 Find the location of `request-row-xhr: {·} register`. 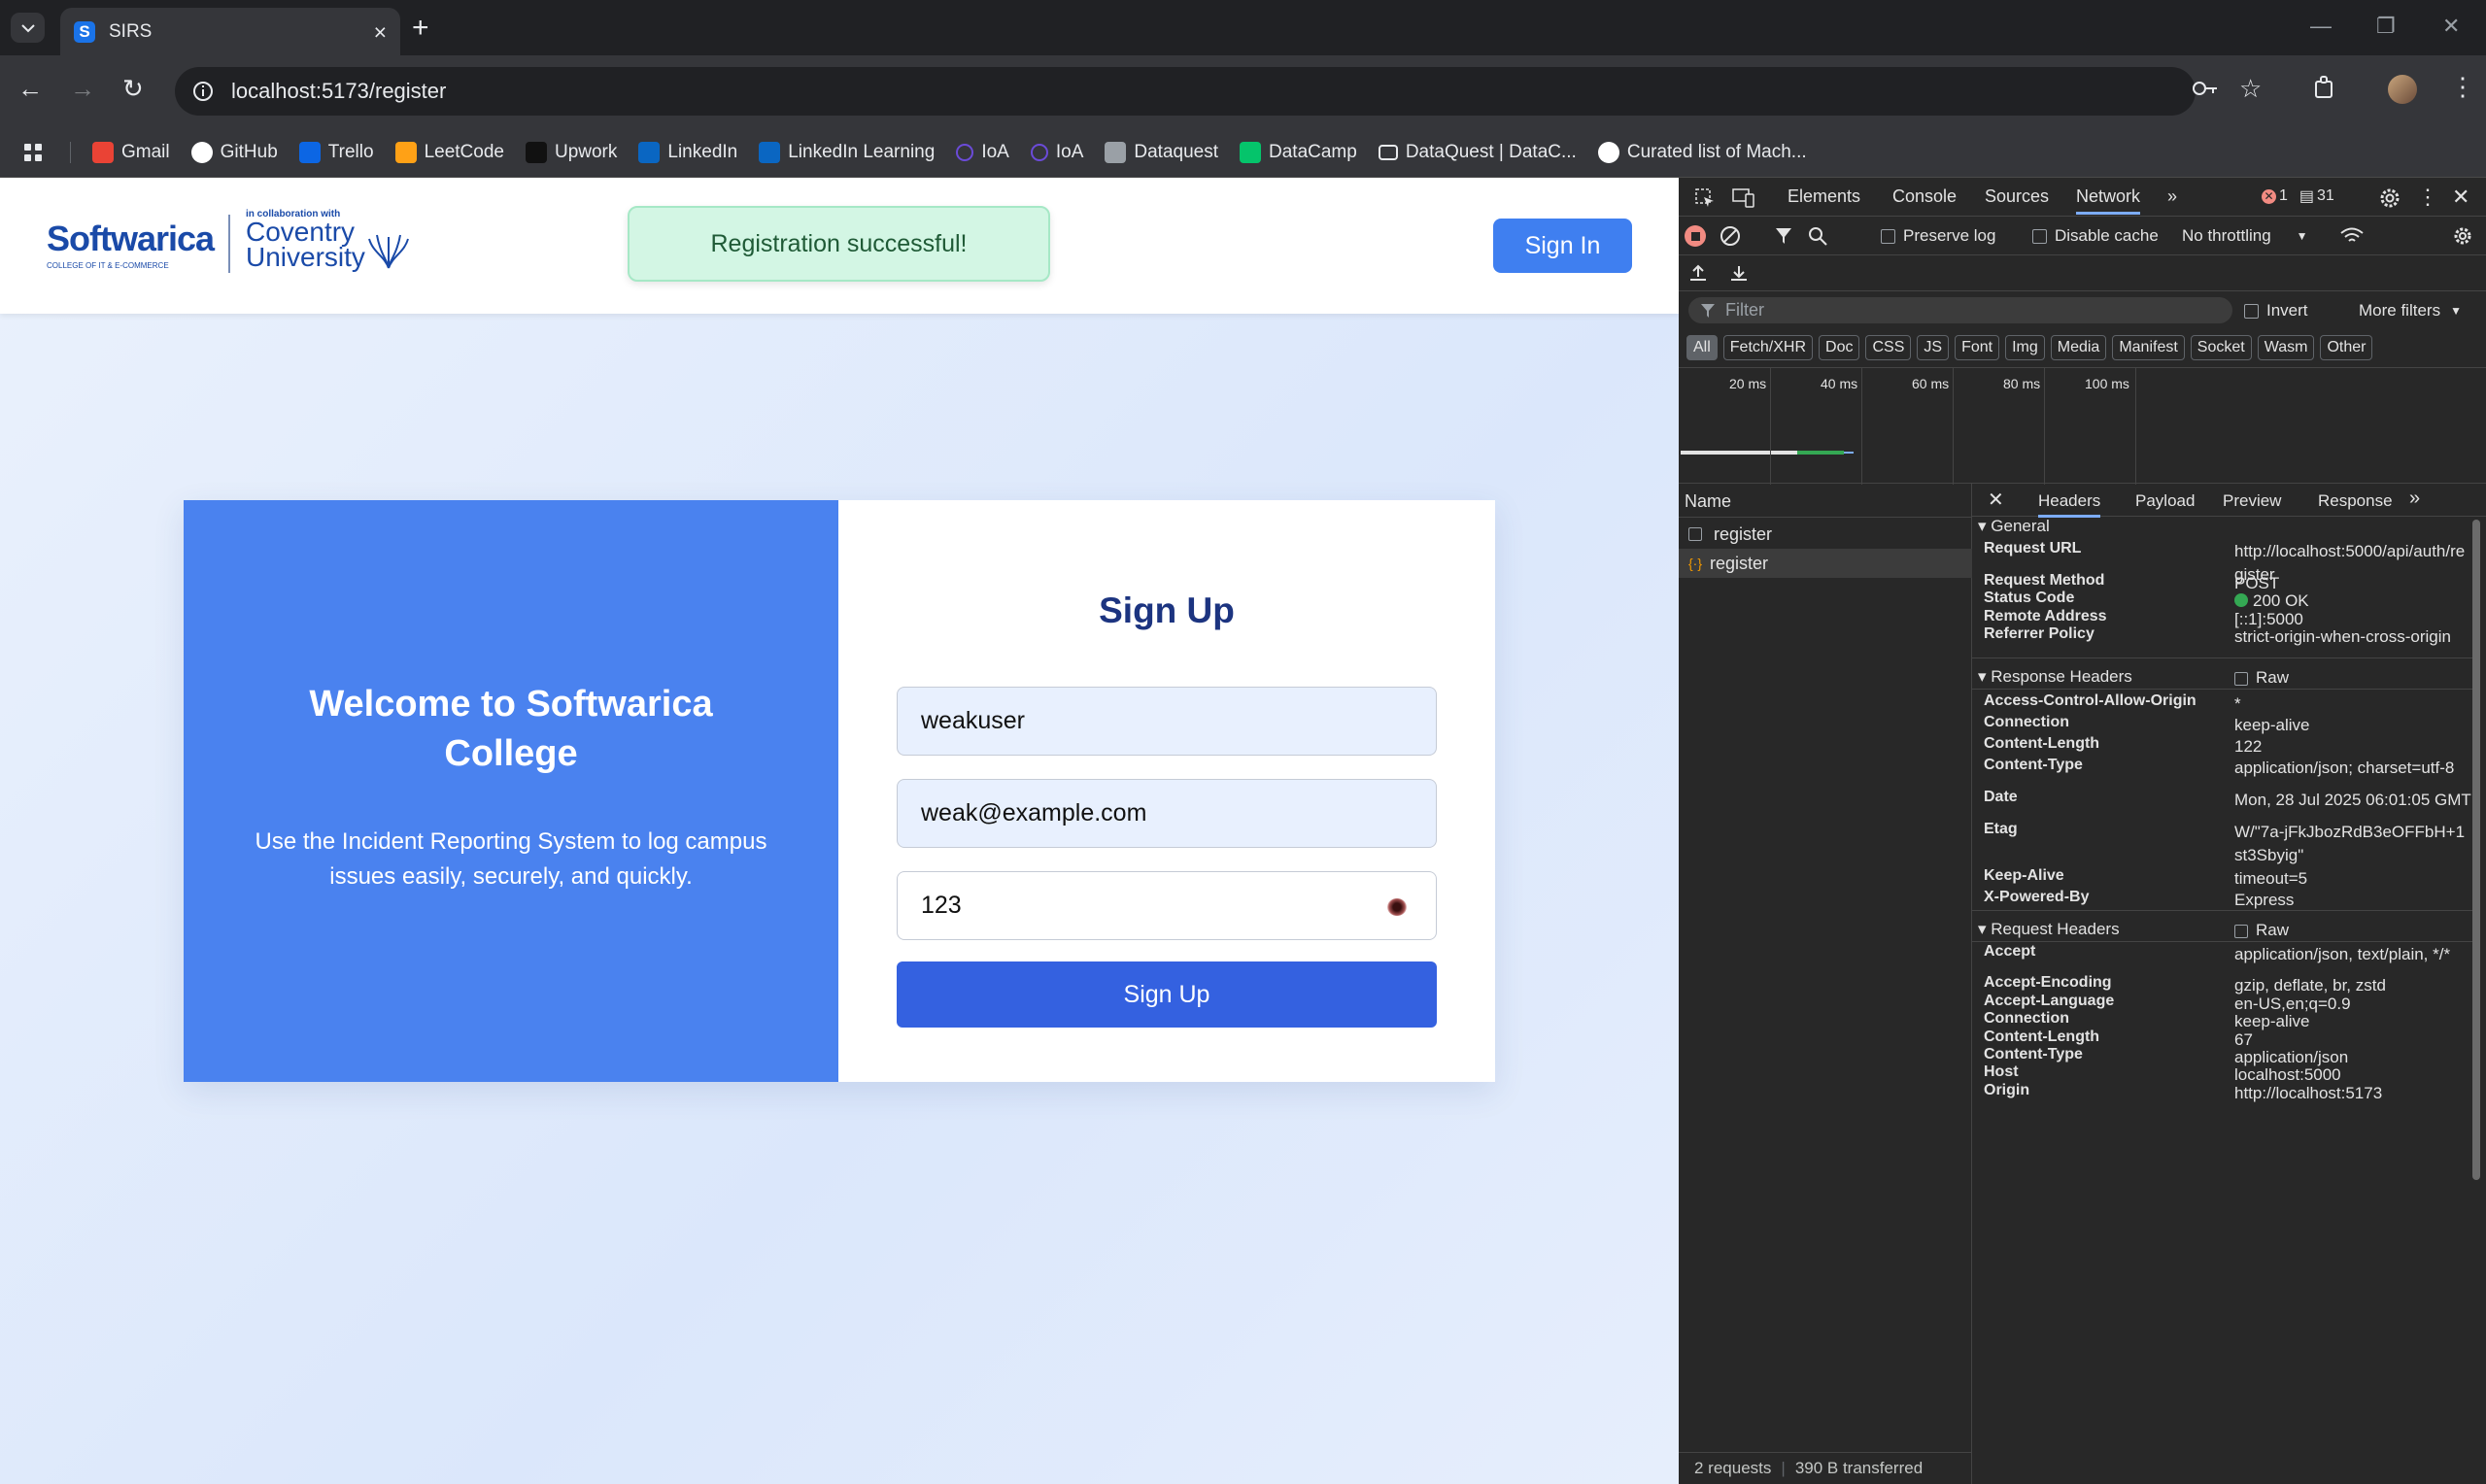

request-row-xhr: {·} register is located at coordinates (1825, 563).